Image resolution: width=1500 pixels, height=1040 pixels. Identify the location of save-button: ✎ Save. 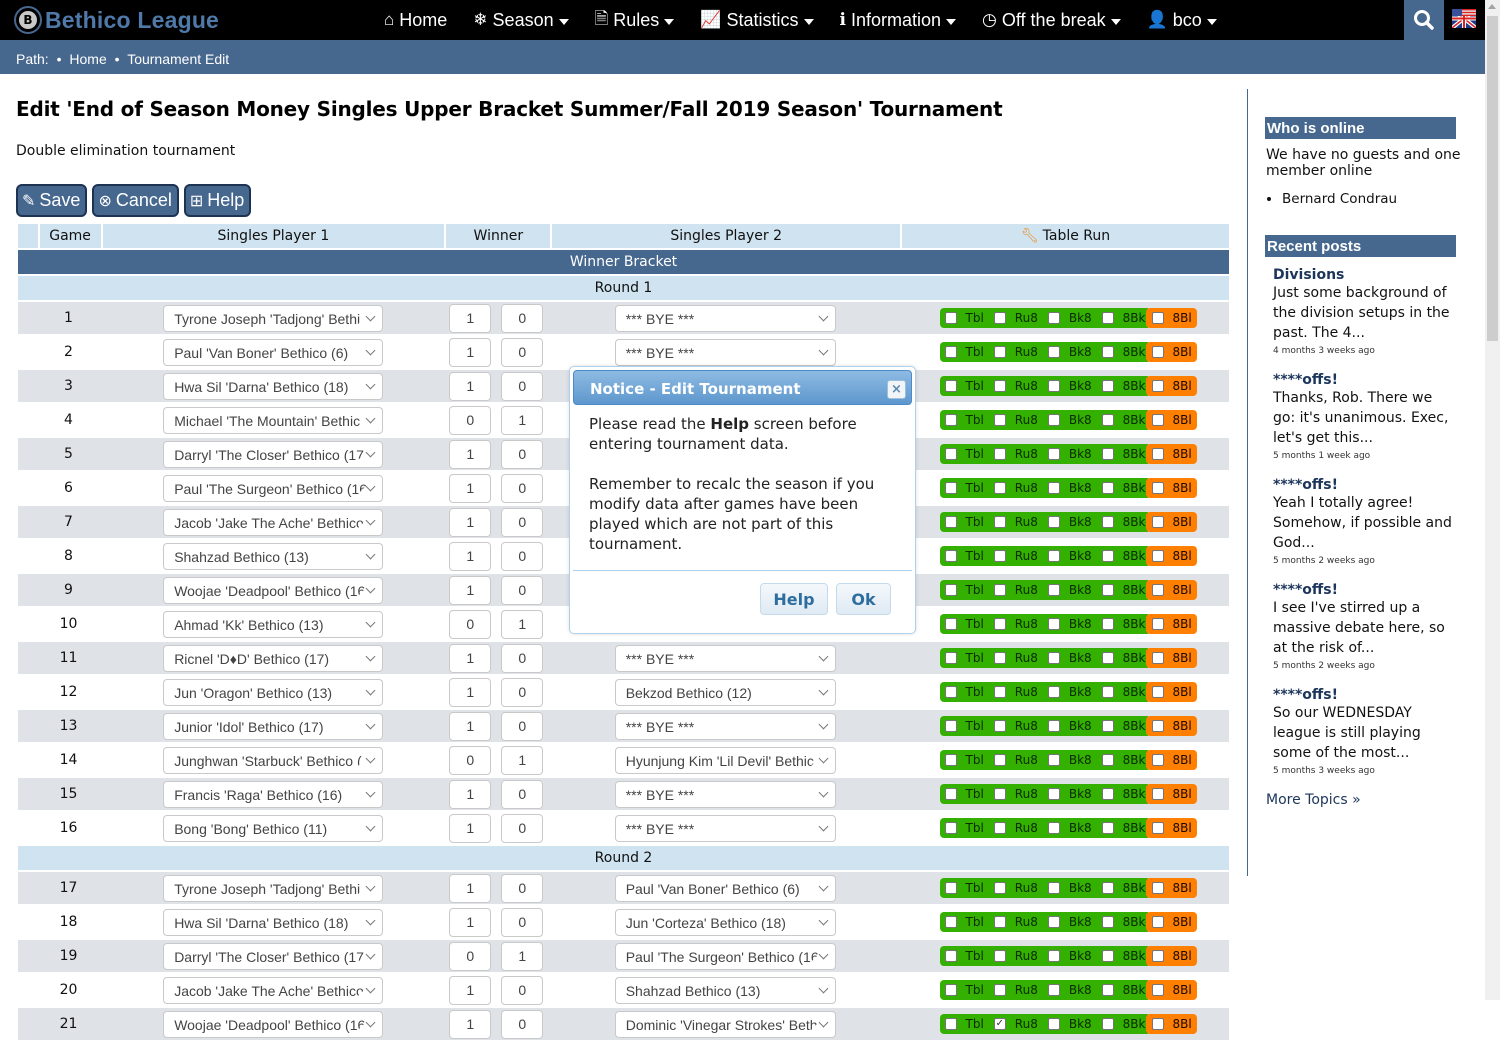
(52, 200).